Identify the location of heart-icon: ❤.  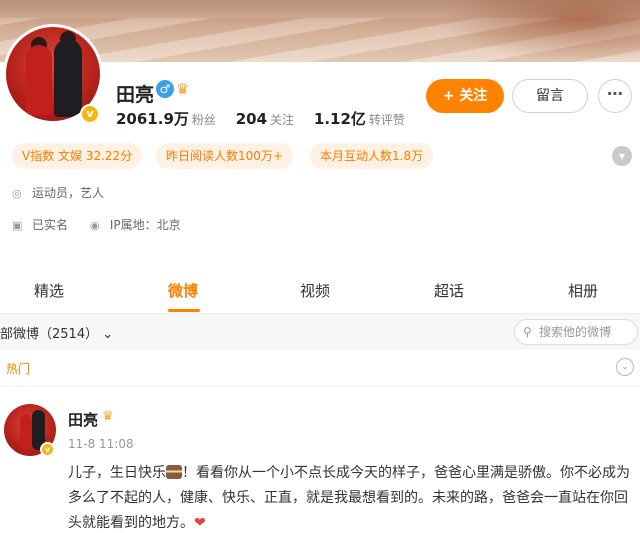
(200, 523).